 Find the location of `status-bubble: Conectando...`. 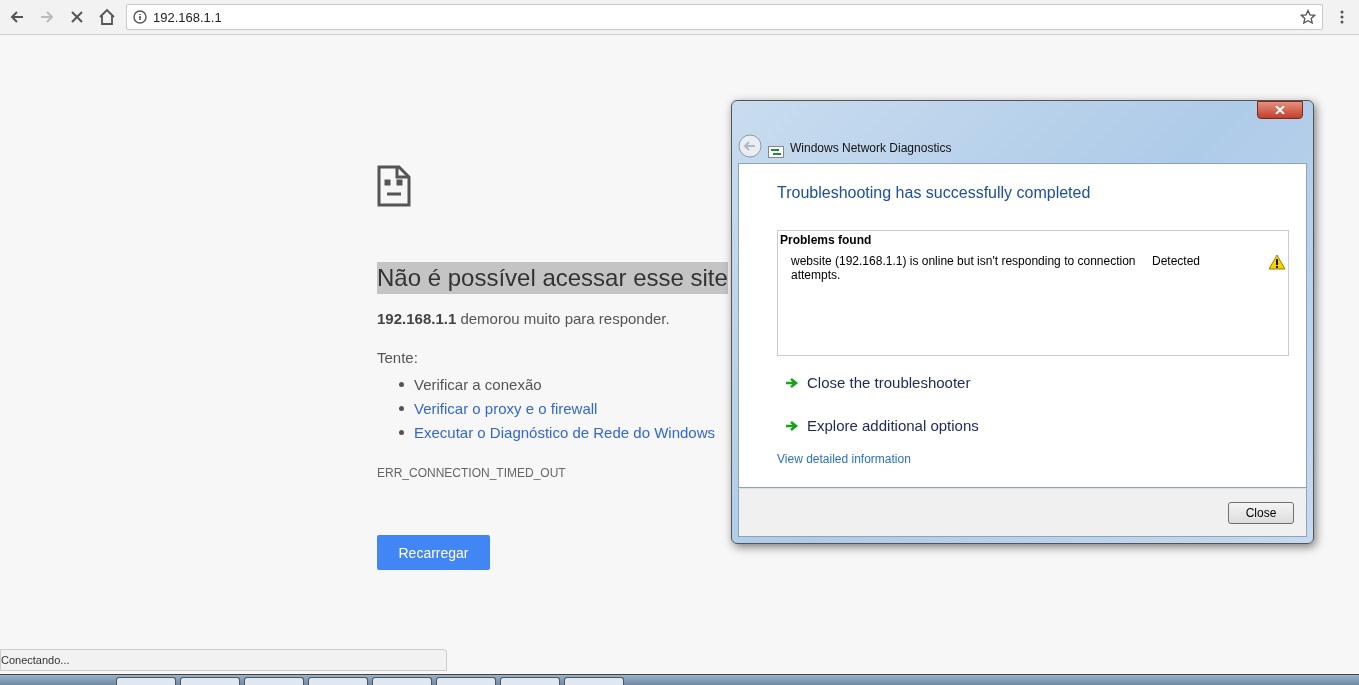

status-bubble: Conectando... is located at coordinates (223, 660).